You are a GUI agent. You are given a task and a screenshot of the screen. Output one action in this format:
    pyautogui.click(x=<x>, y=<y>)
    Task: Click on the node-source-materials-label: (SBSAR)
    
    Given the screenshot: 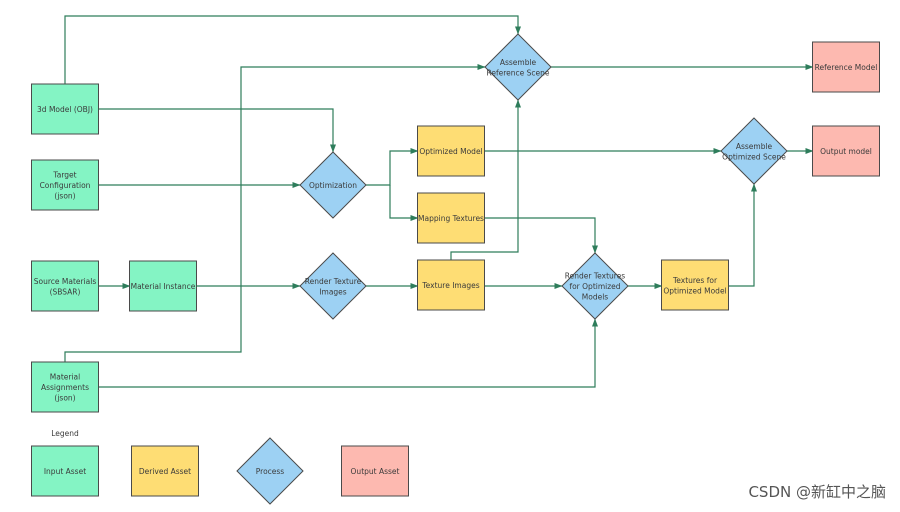 What is the action you would take?
    pyautogui.click(x=65, y=291)
    